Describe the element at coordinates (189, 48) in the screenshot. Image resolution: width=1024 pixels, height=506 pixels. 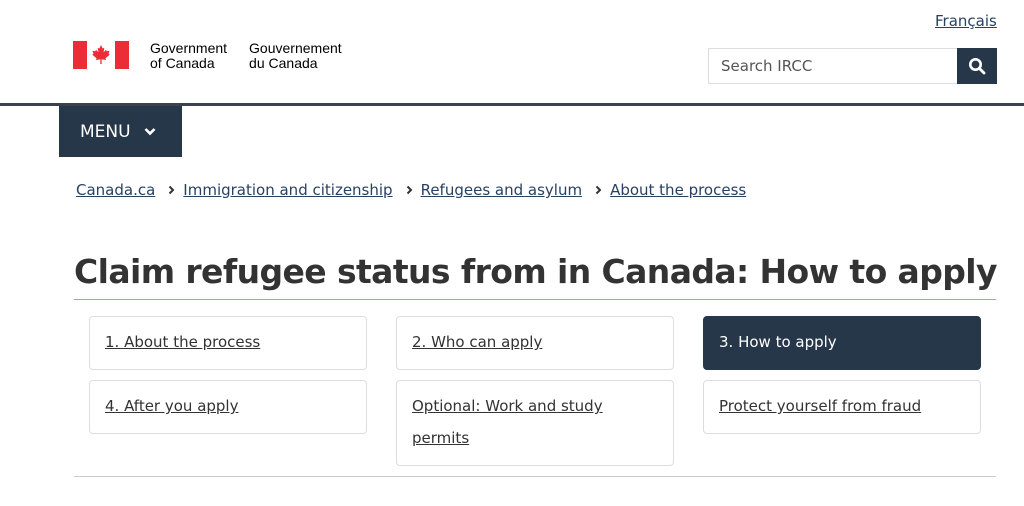
I see `brand-english-line1: Government` at that location.